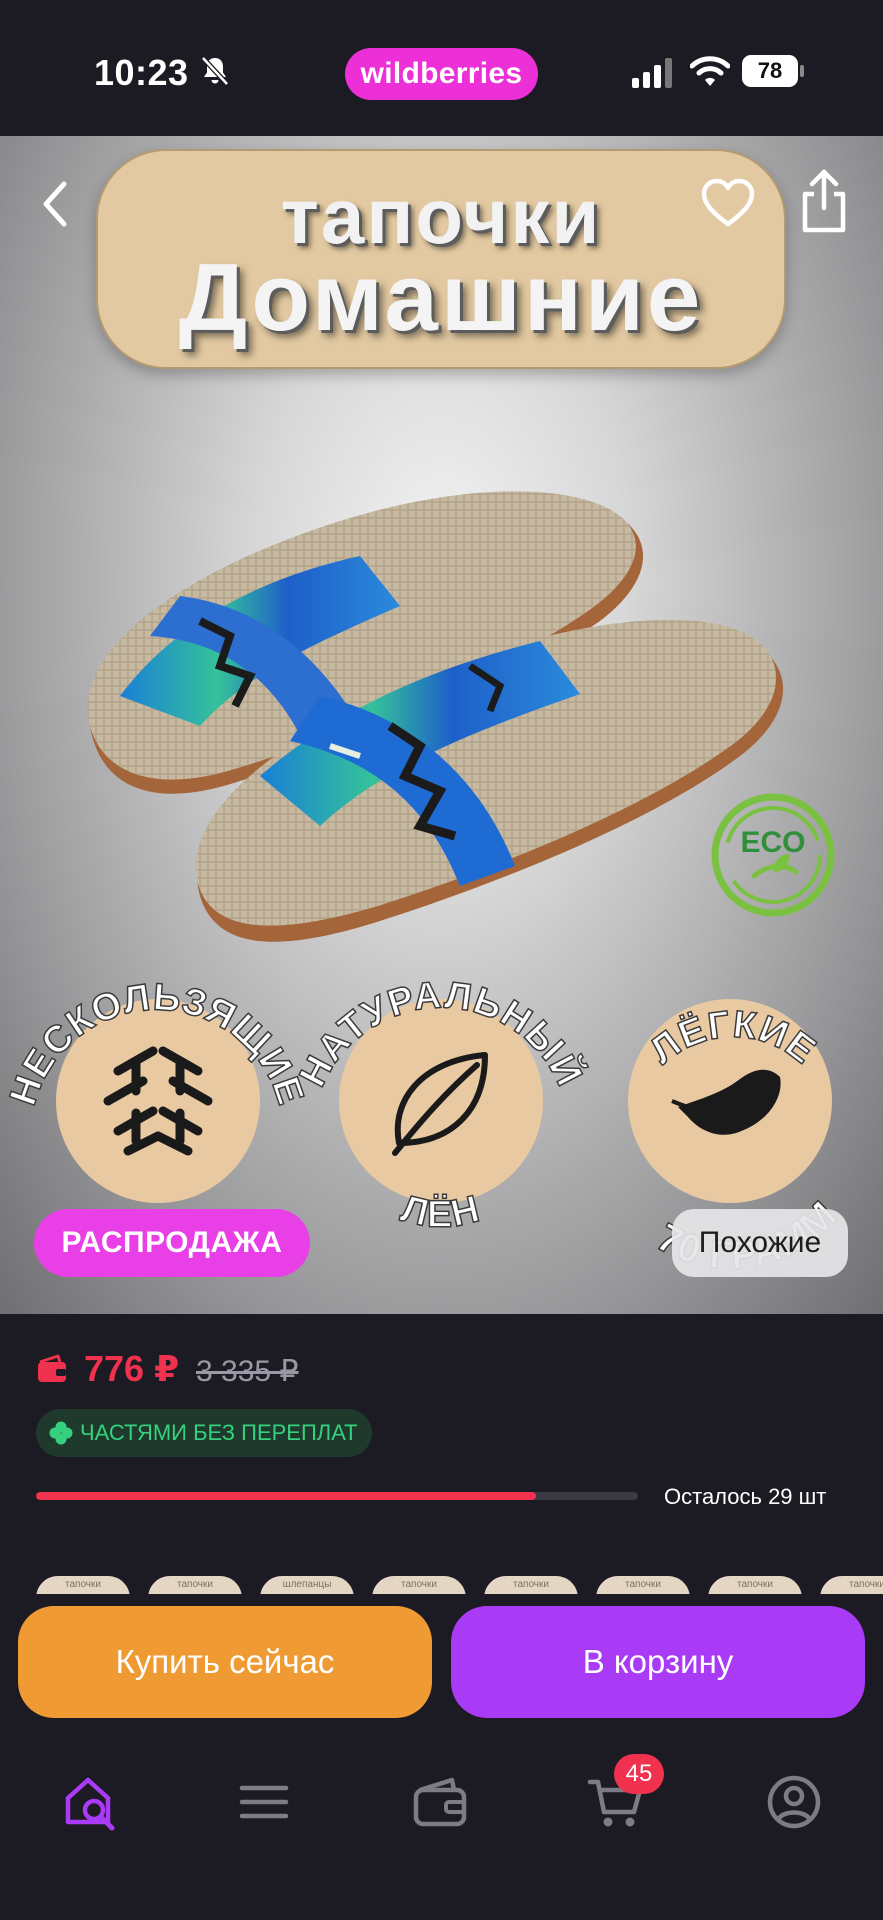 The width and height of the screenshot is (883, 1920). I want to click on back-chevron-icon, so click(56, 204).